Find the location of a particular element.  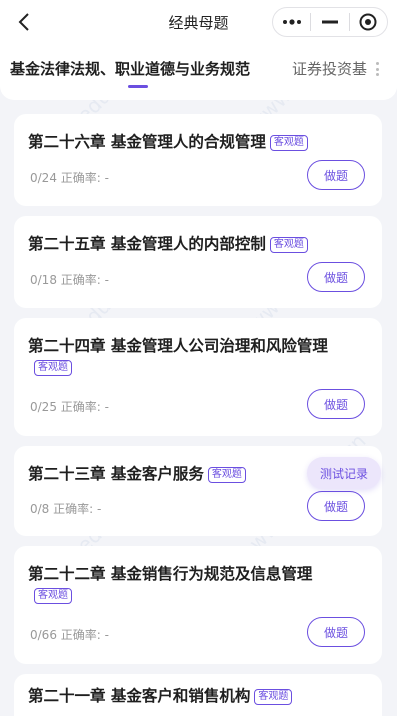

chapter-card: 第二十一章 基金客户和销售机构 客观题 is located at coordinates (198, 695).